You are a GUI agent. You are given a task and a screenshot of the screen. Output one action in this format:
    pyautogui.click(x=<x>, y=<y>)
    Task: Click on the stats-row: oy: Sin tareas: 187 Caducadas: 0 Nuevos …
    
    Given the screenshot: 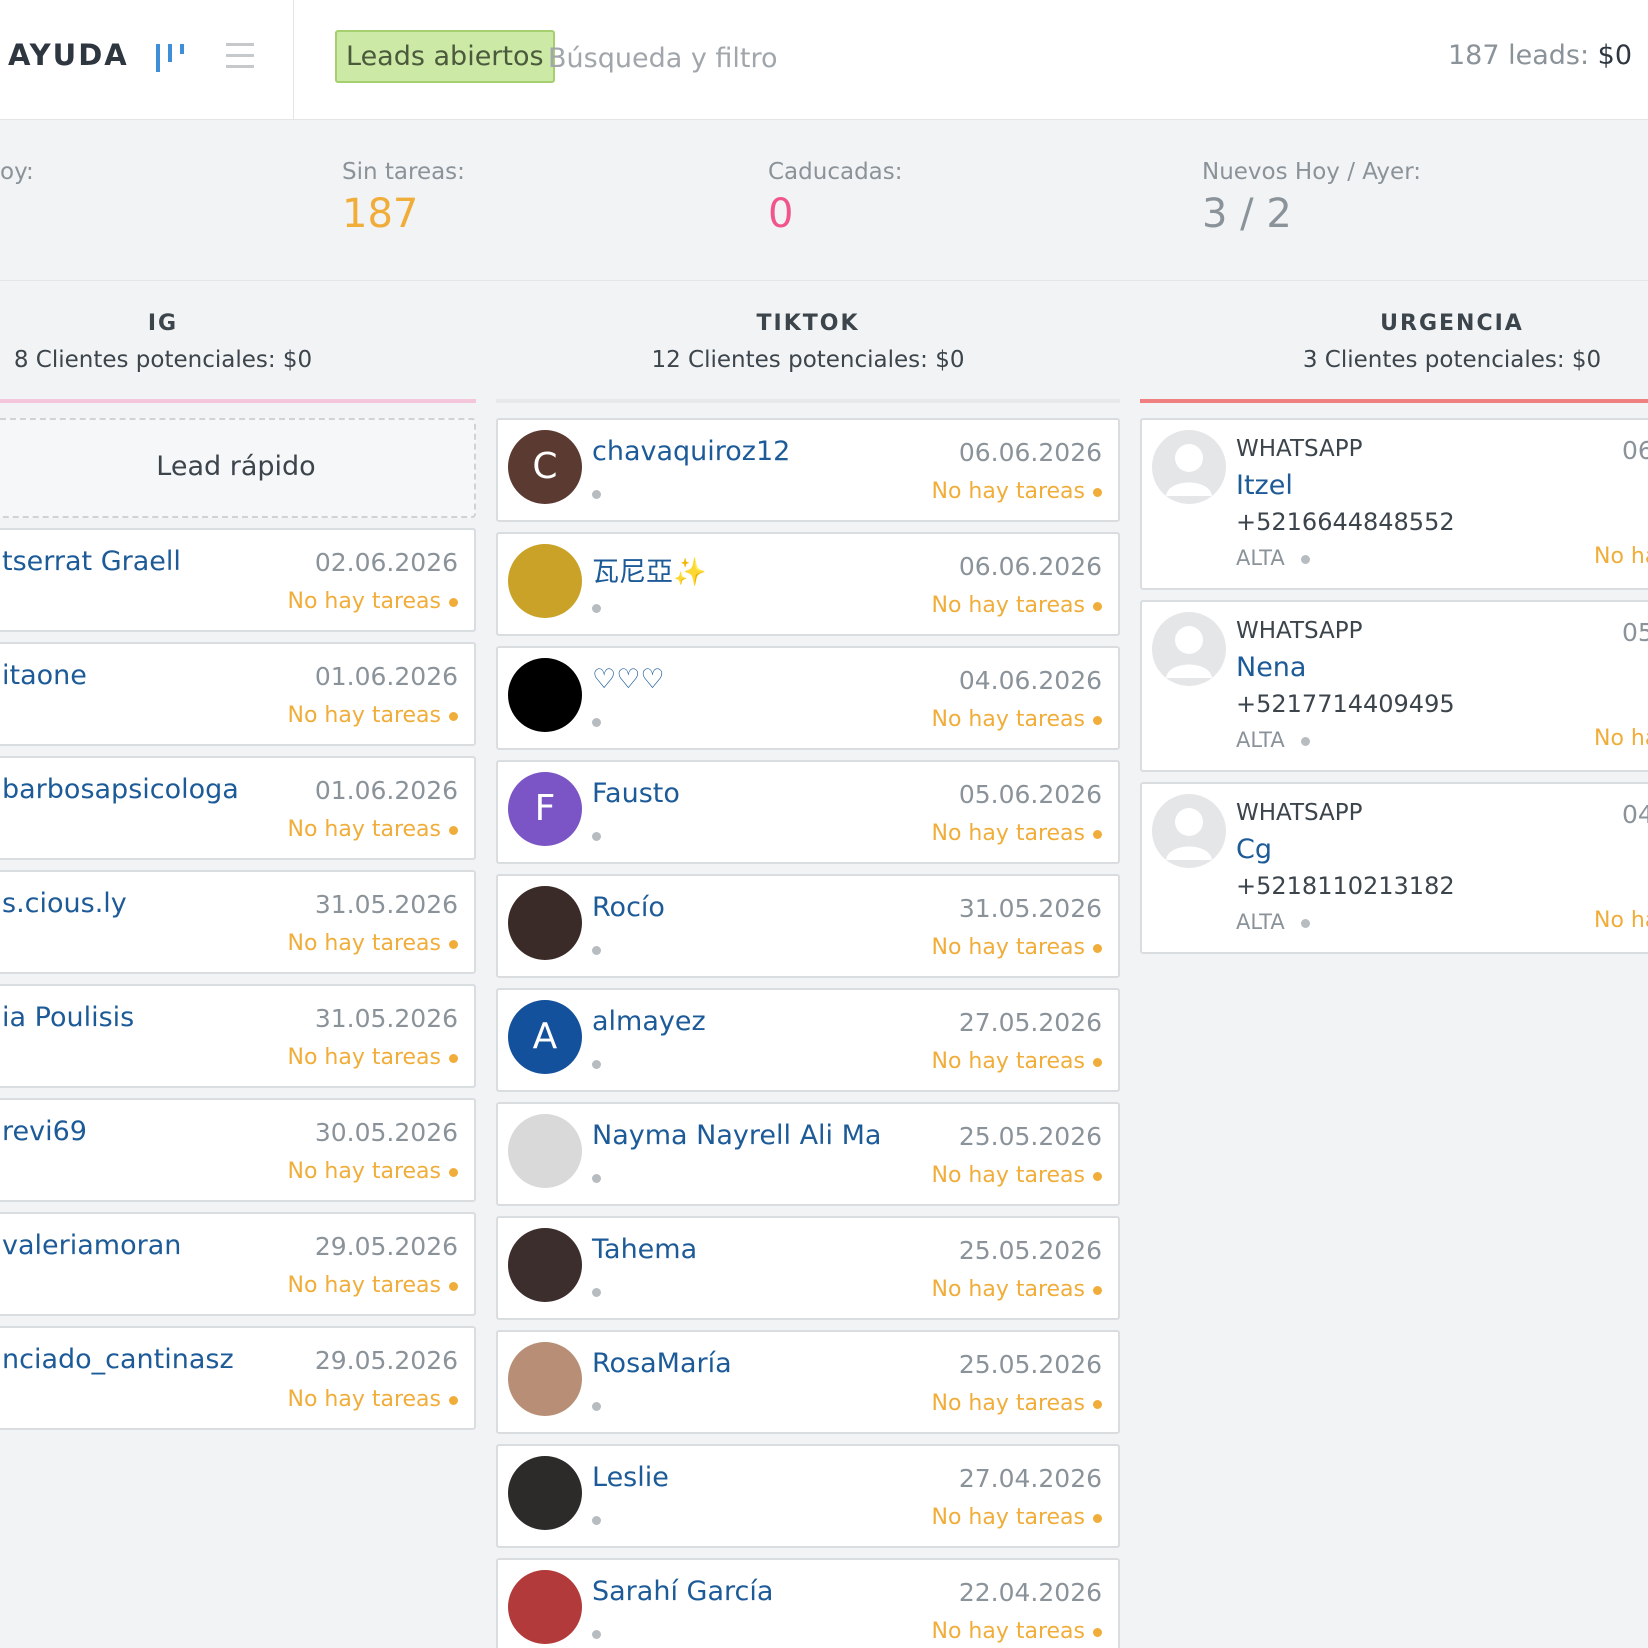 What is the action you would take?
    pyautogui.click(x=824, y=201)
    